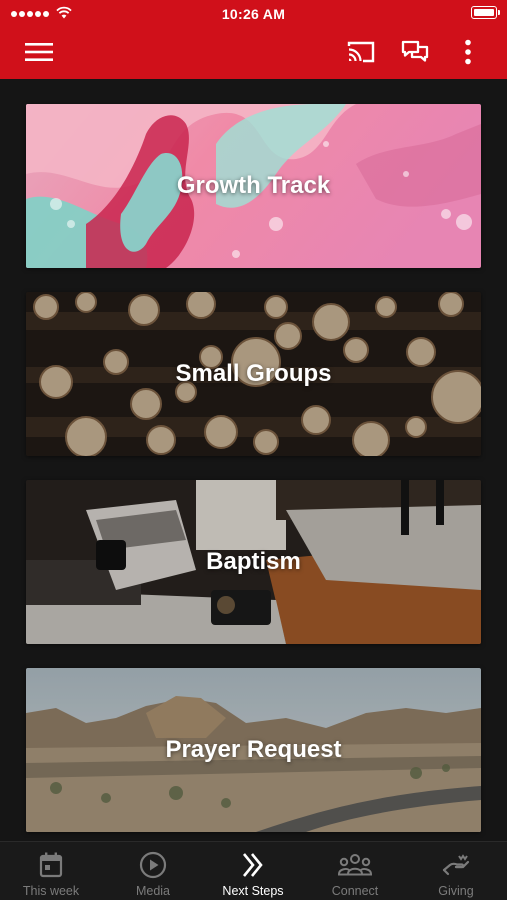 The height and width of the screenshot is (900, 507). What do you see at coordinates (456, 891) in the screenshot?
I see `tab-label: Giving` at bounding box center [456, 891].